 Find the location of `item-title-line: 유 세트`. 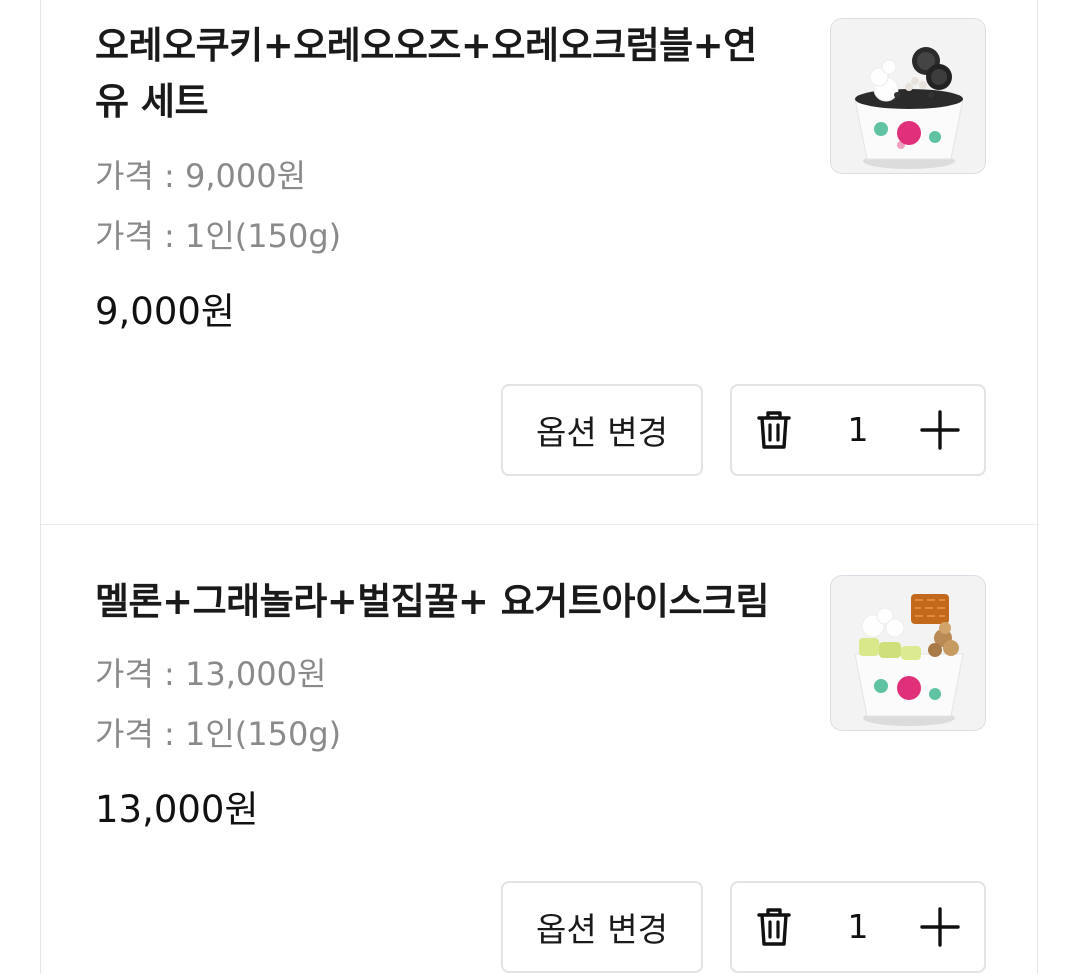

item-title-line: 유 세트 is located at coordinates (152, 101).